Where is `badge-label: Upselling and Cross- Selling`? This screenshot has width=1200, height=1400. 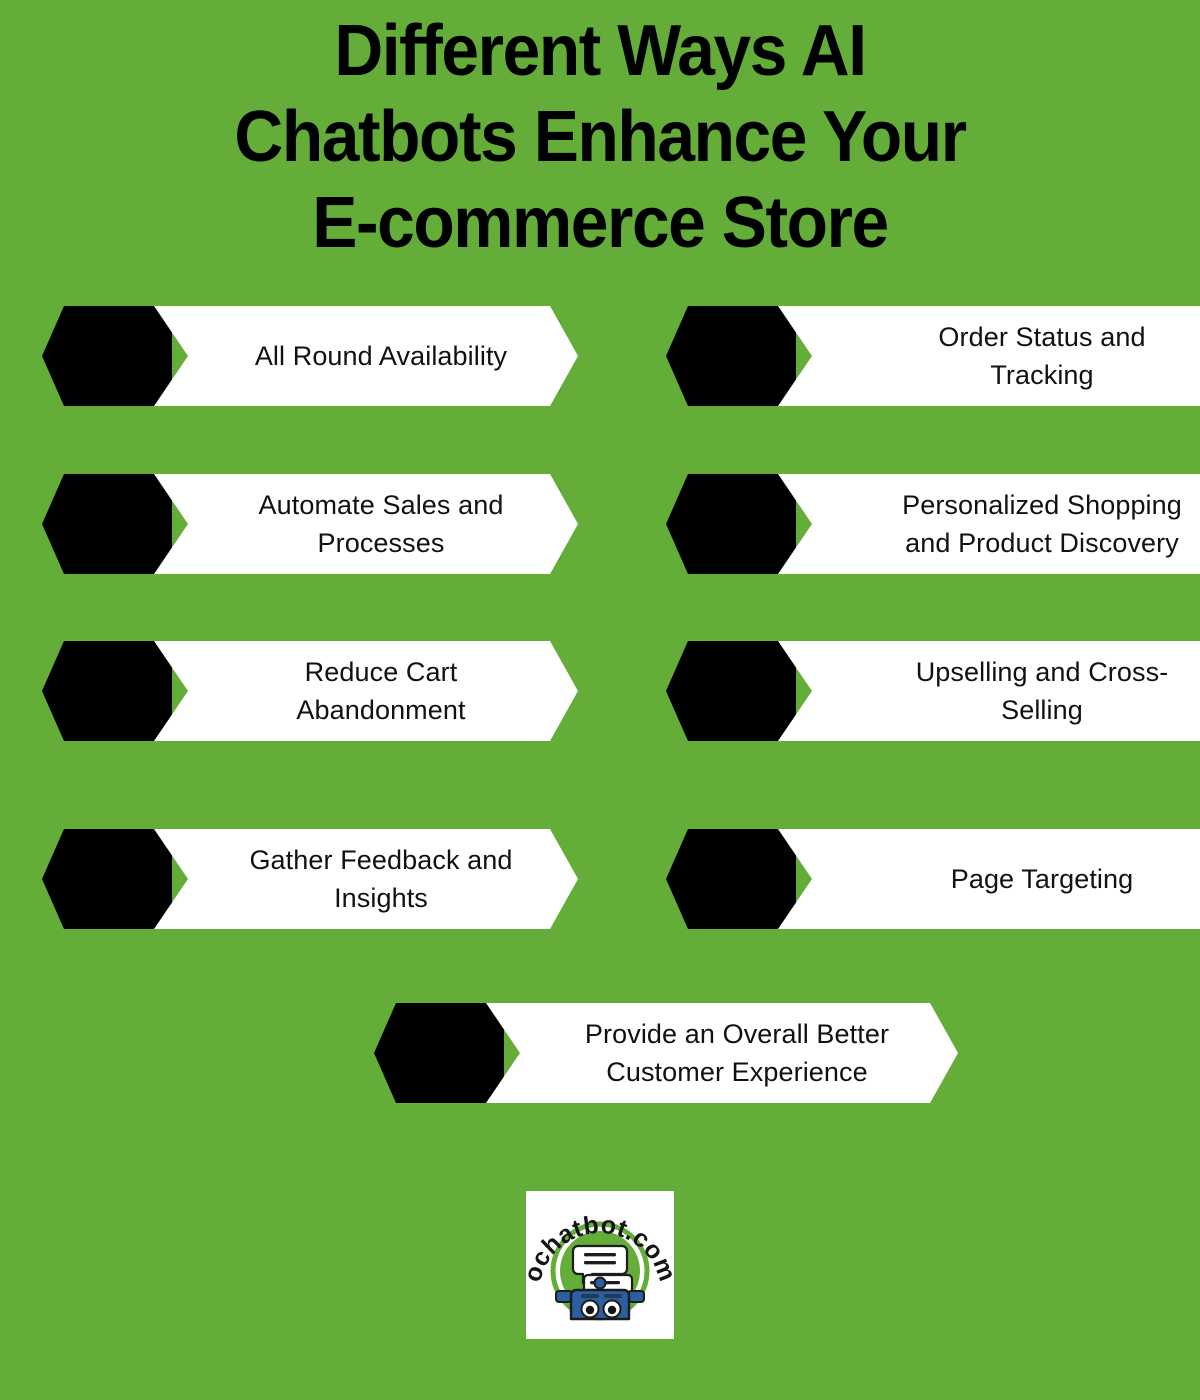 badge-label: Upselling and Cross- Selling is located at coordinates (1042, 691).